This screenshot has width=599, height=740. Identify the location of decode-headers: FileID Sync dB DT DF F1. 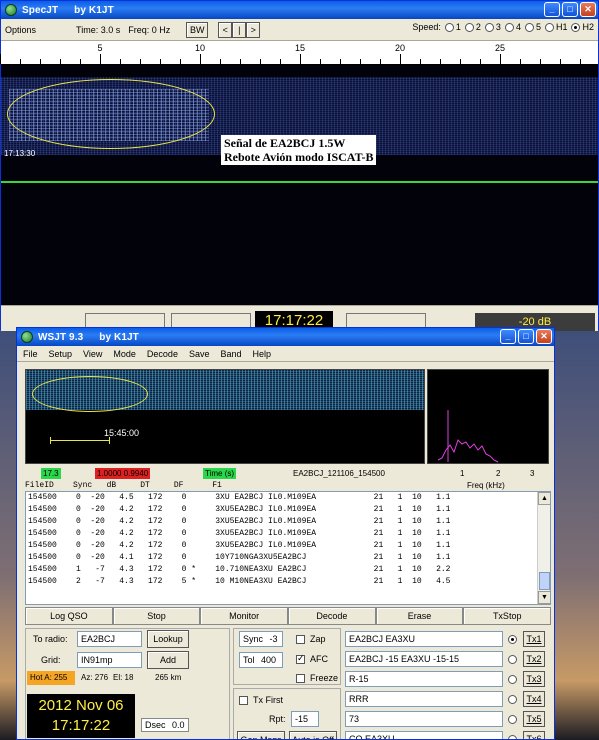
(123, 485).